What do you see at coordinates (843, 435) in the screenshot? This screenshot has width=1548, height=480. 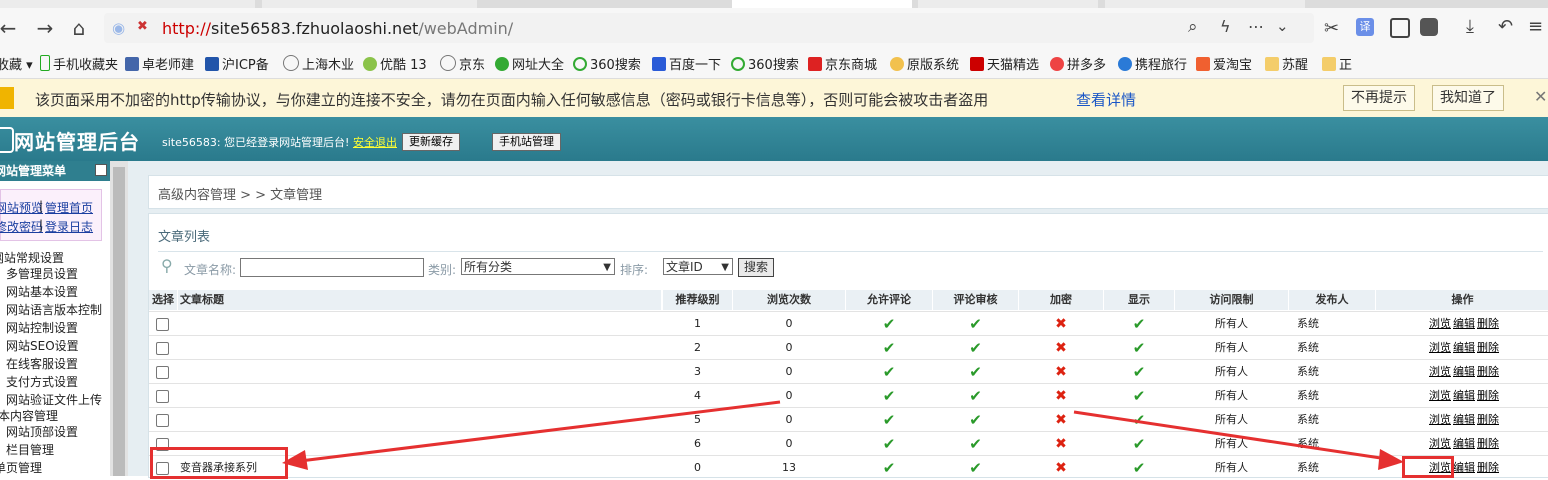 I see `annotation-arrows` at bounding box center [843, 435].